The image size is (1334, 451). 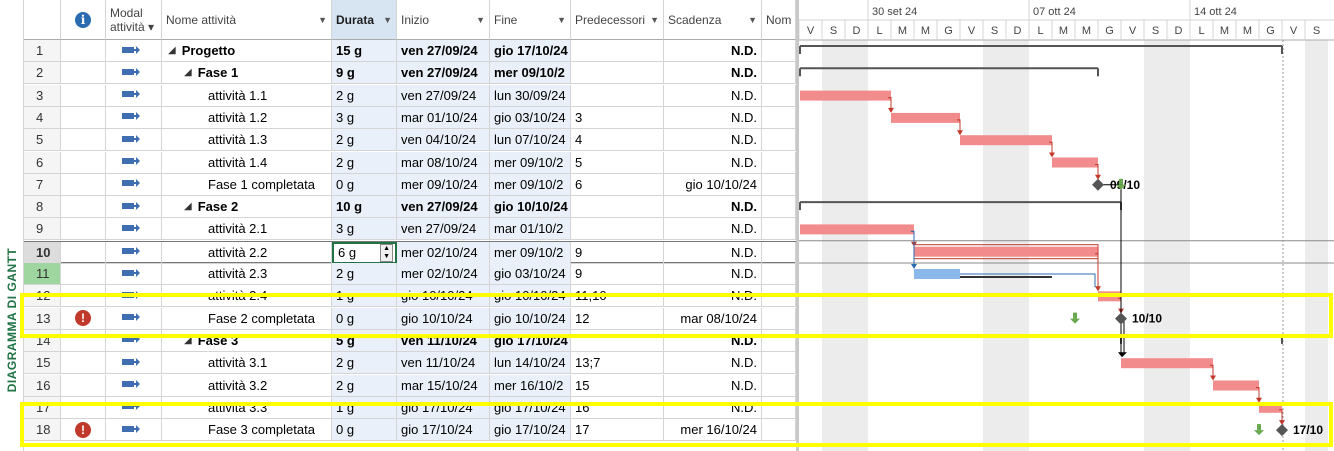 What do you see at coordinates (617, 318) in the screenshot?
I see `predecessors-cell: 12` at bounding box center [617, 318].